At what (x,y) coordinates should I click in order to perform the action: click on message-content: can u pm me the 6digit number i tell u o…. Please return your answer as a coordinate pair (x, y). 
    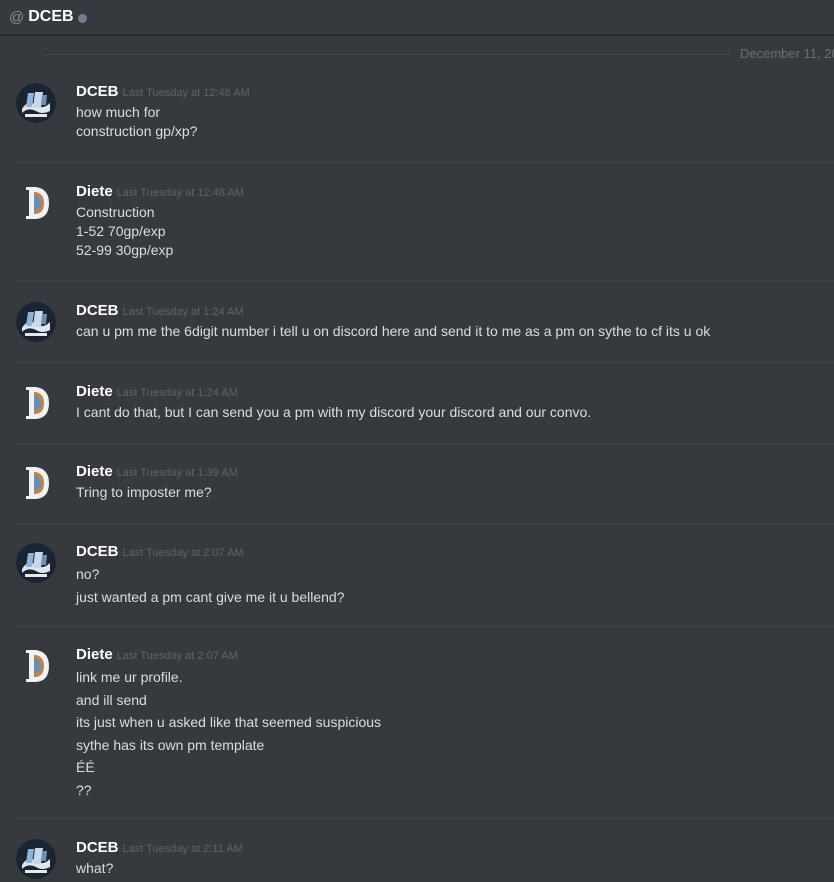
    Looking at the image, I should click on (393, 331).